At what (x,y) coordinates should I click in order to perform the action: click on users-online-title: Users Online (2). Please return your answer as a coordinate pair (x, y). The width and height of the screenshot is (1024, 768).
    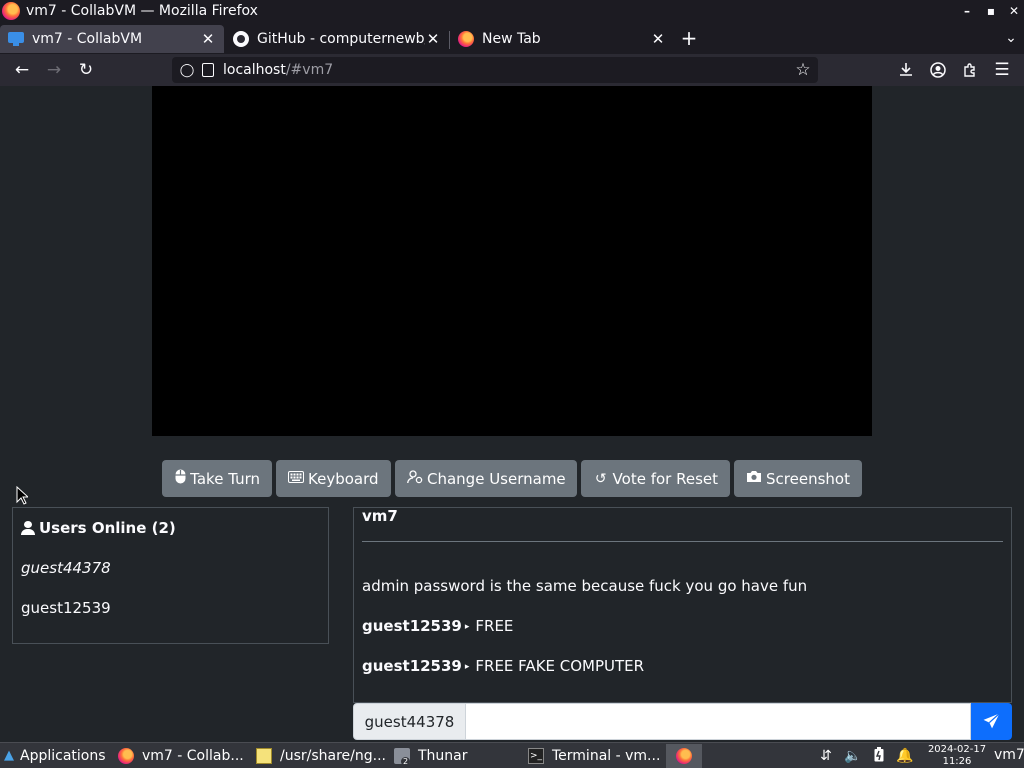
    Looking at the image, I should click on (98, 528).